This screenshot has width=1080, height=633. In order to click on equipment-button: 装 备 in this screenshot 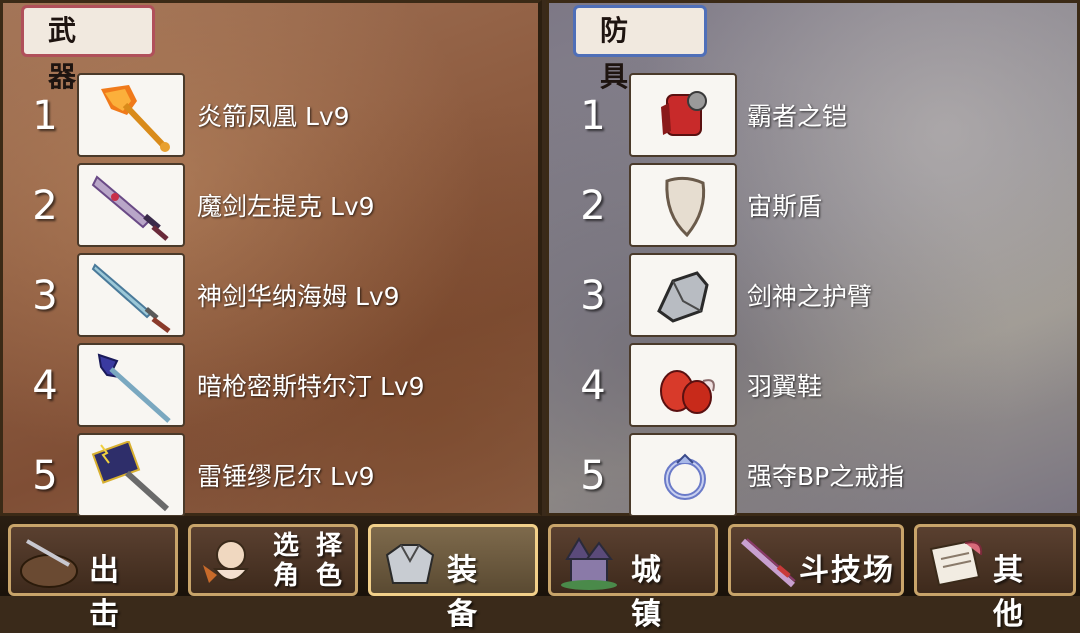, I will do `click(453, 578)`.